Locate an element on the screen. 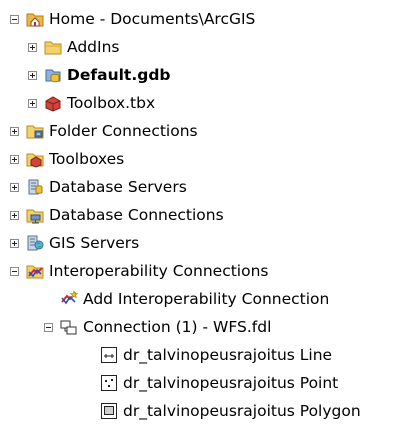  tree-item-label: dr_talvinopeusrajoitus Polygon is located at coordinates (242, 411).